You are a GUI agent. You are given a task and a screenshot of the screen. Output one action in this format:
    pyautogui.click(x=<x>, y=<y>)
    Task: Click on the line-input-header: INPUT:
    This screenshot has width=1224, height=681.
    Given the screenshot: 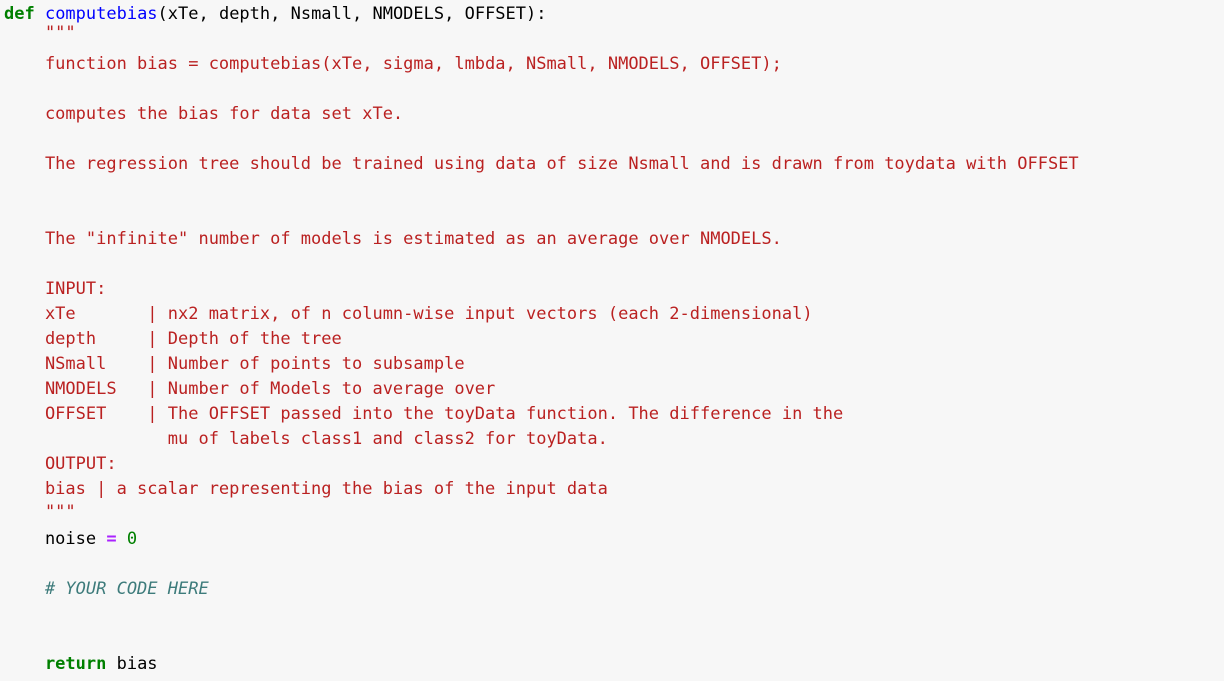 What is the action you would take?
    pyautogui.click(x=53, y=289)
    